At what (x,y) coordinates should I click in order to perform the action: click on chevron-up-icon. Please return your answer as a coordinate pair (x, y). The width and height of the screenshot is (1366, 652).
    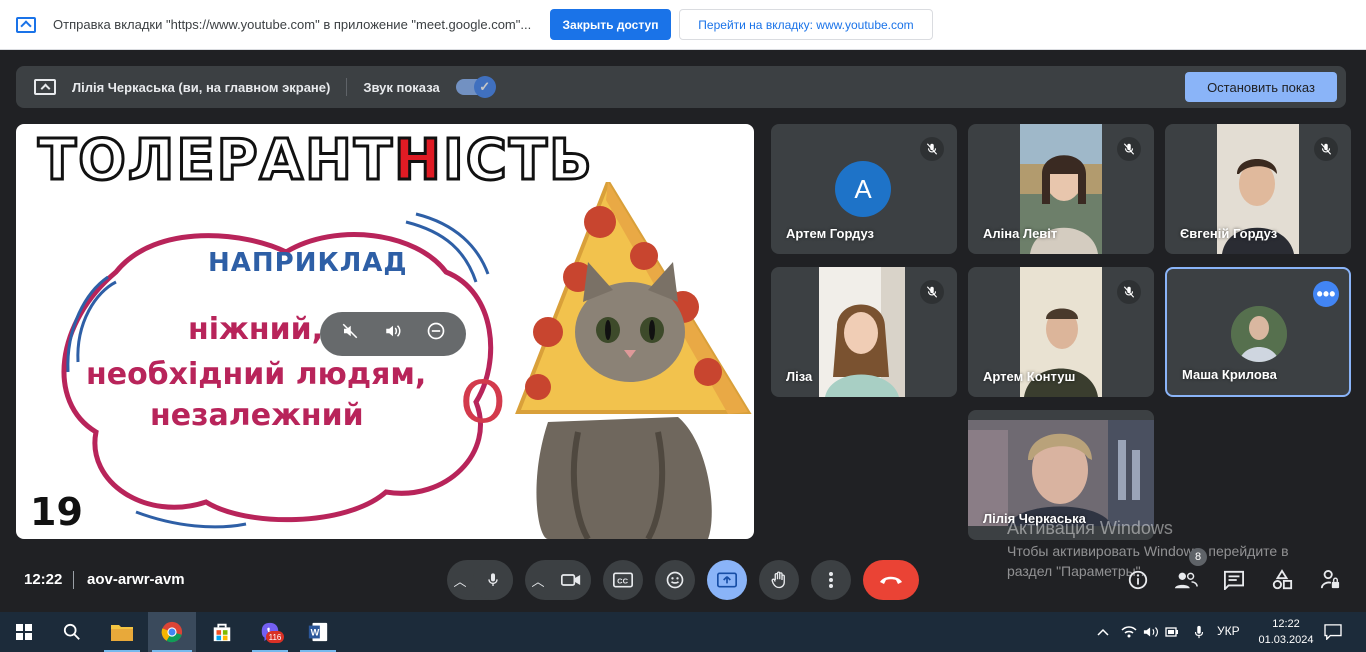
    Looking at the image, I should click on (1103, 632).